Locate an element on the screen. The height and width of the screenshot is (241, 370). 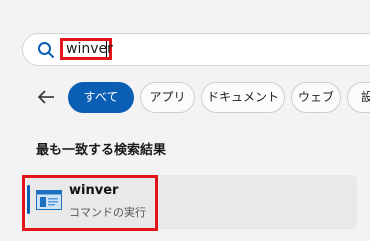
section-title: 最も一致する検索結果 is located at coordinates (101, 150).